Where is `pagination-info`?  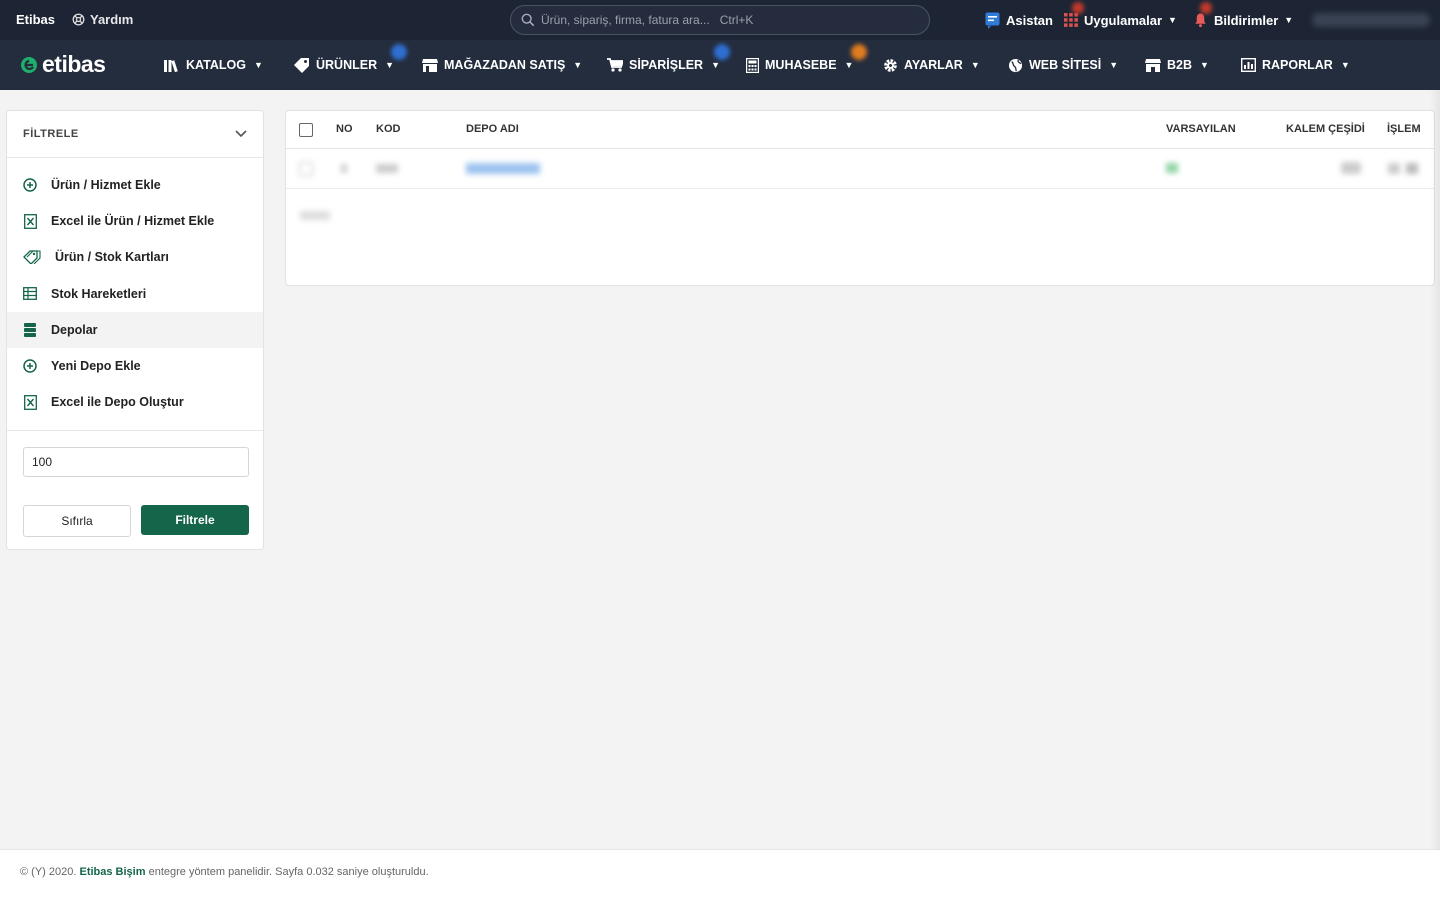
pagination-info is located at coordinates (315, 215).